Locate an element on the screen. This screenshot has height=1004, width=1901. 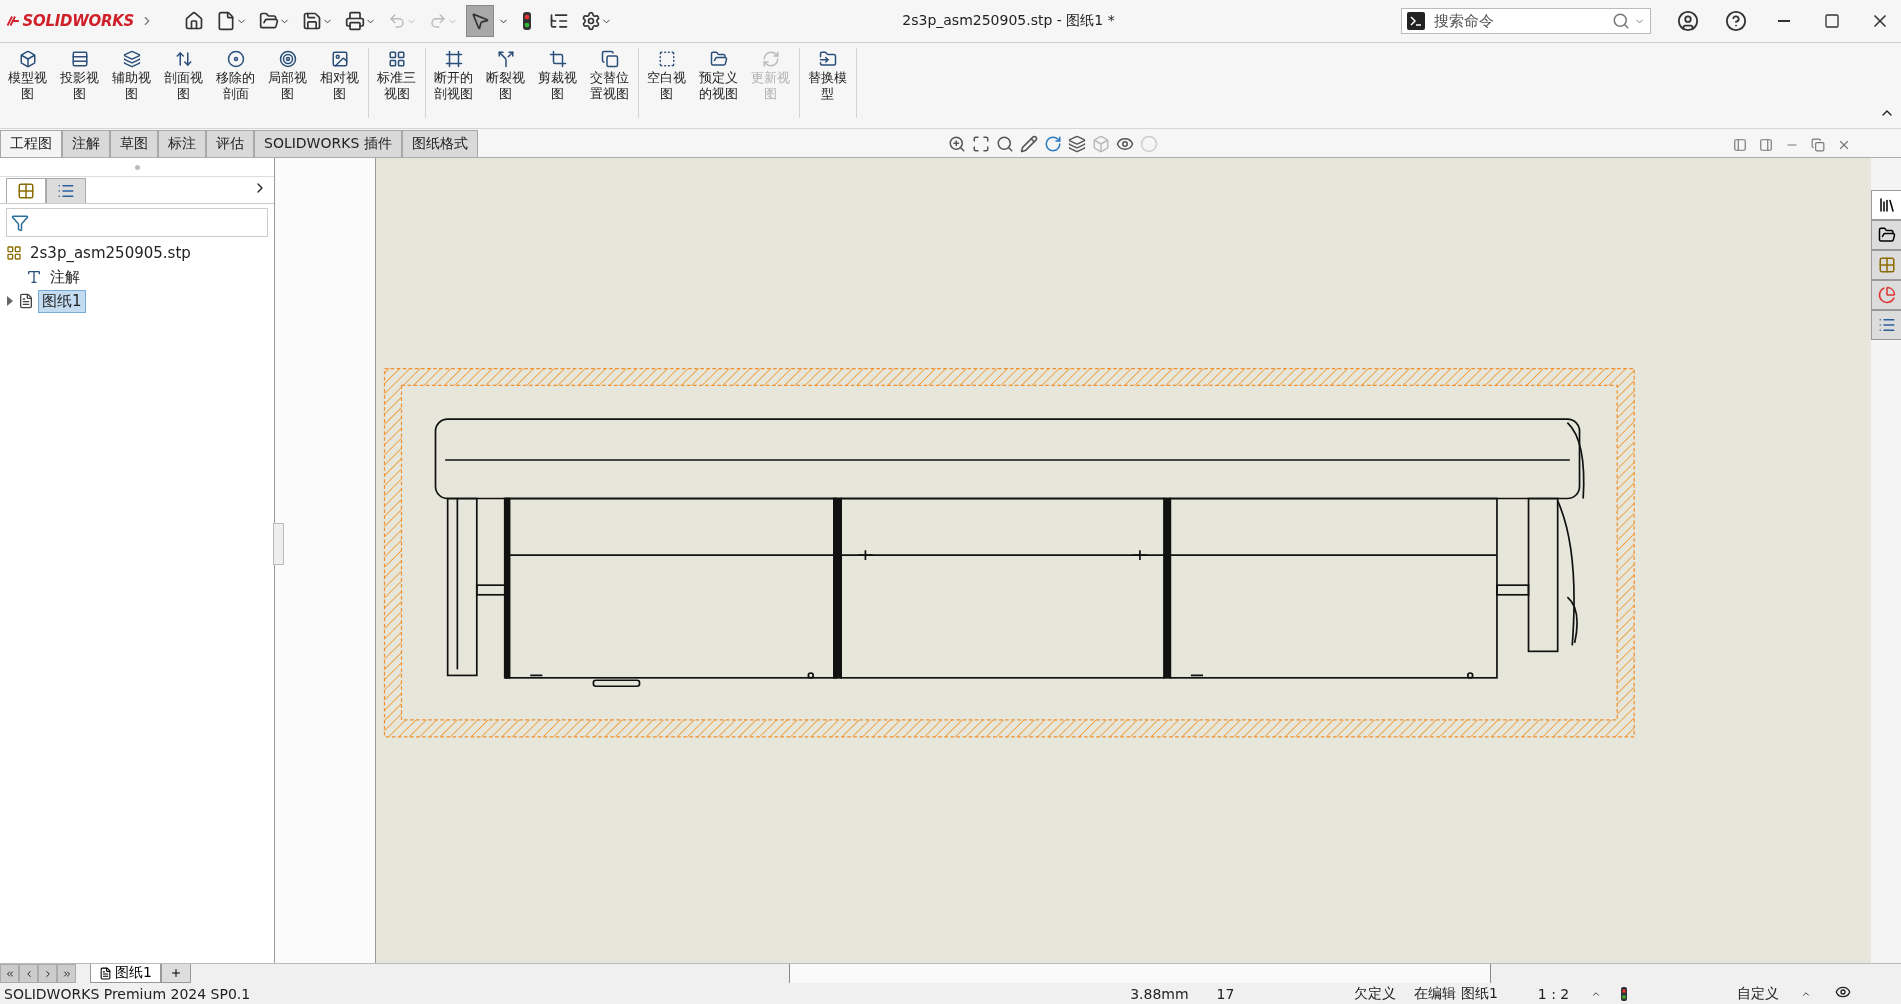
pencil-icon is located at coordinates (1029, 144).